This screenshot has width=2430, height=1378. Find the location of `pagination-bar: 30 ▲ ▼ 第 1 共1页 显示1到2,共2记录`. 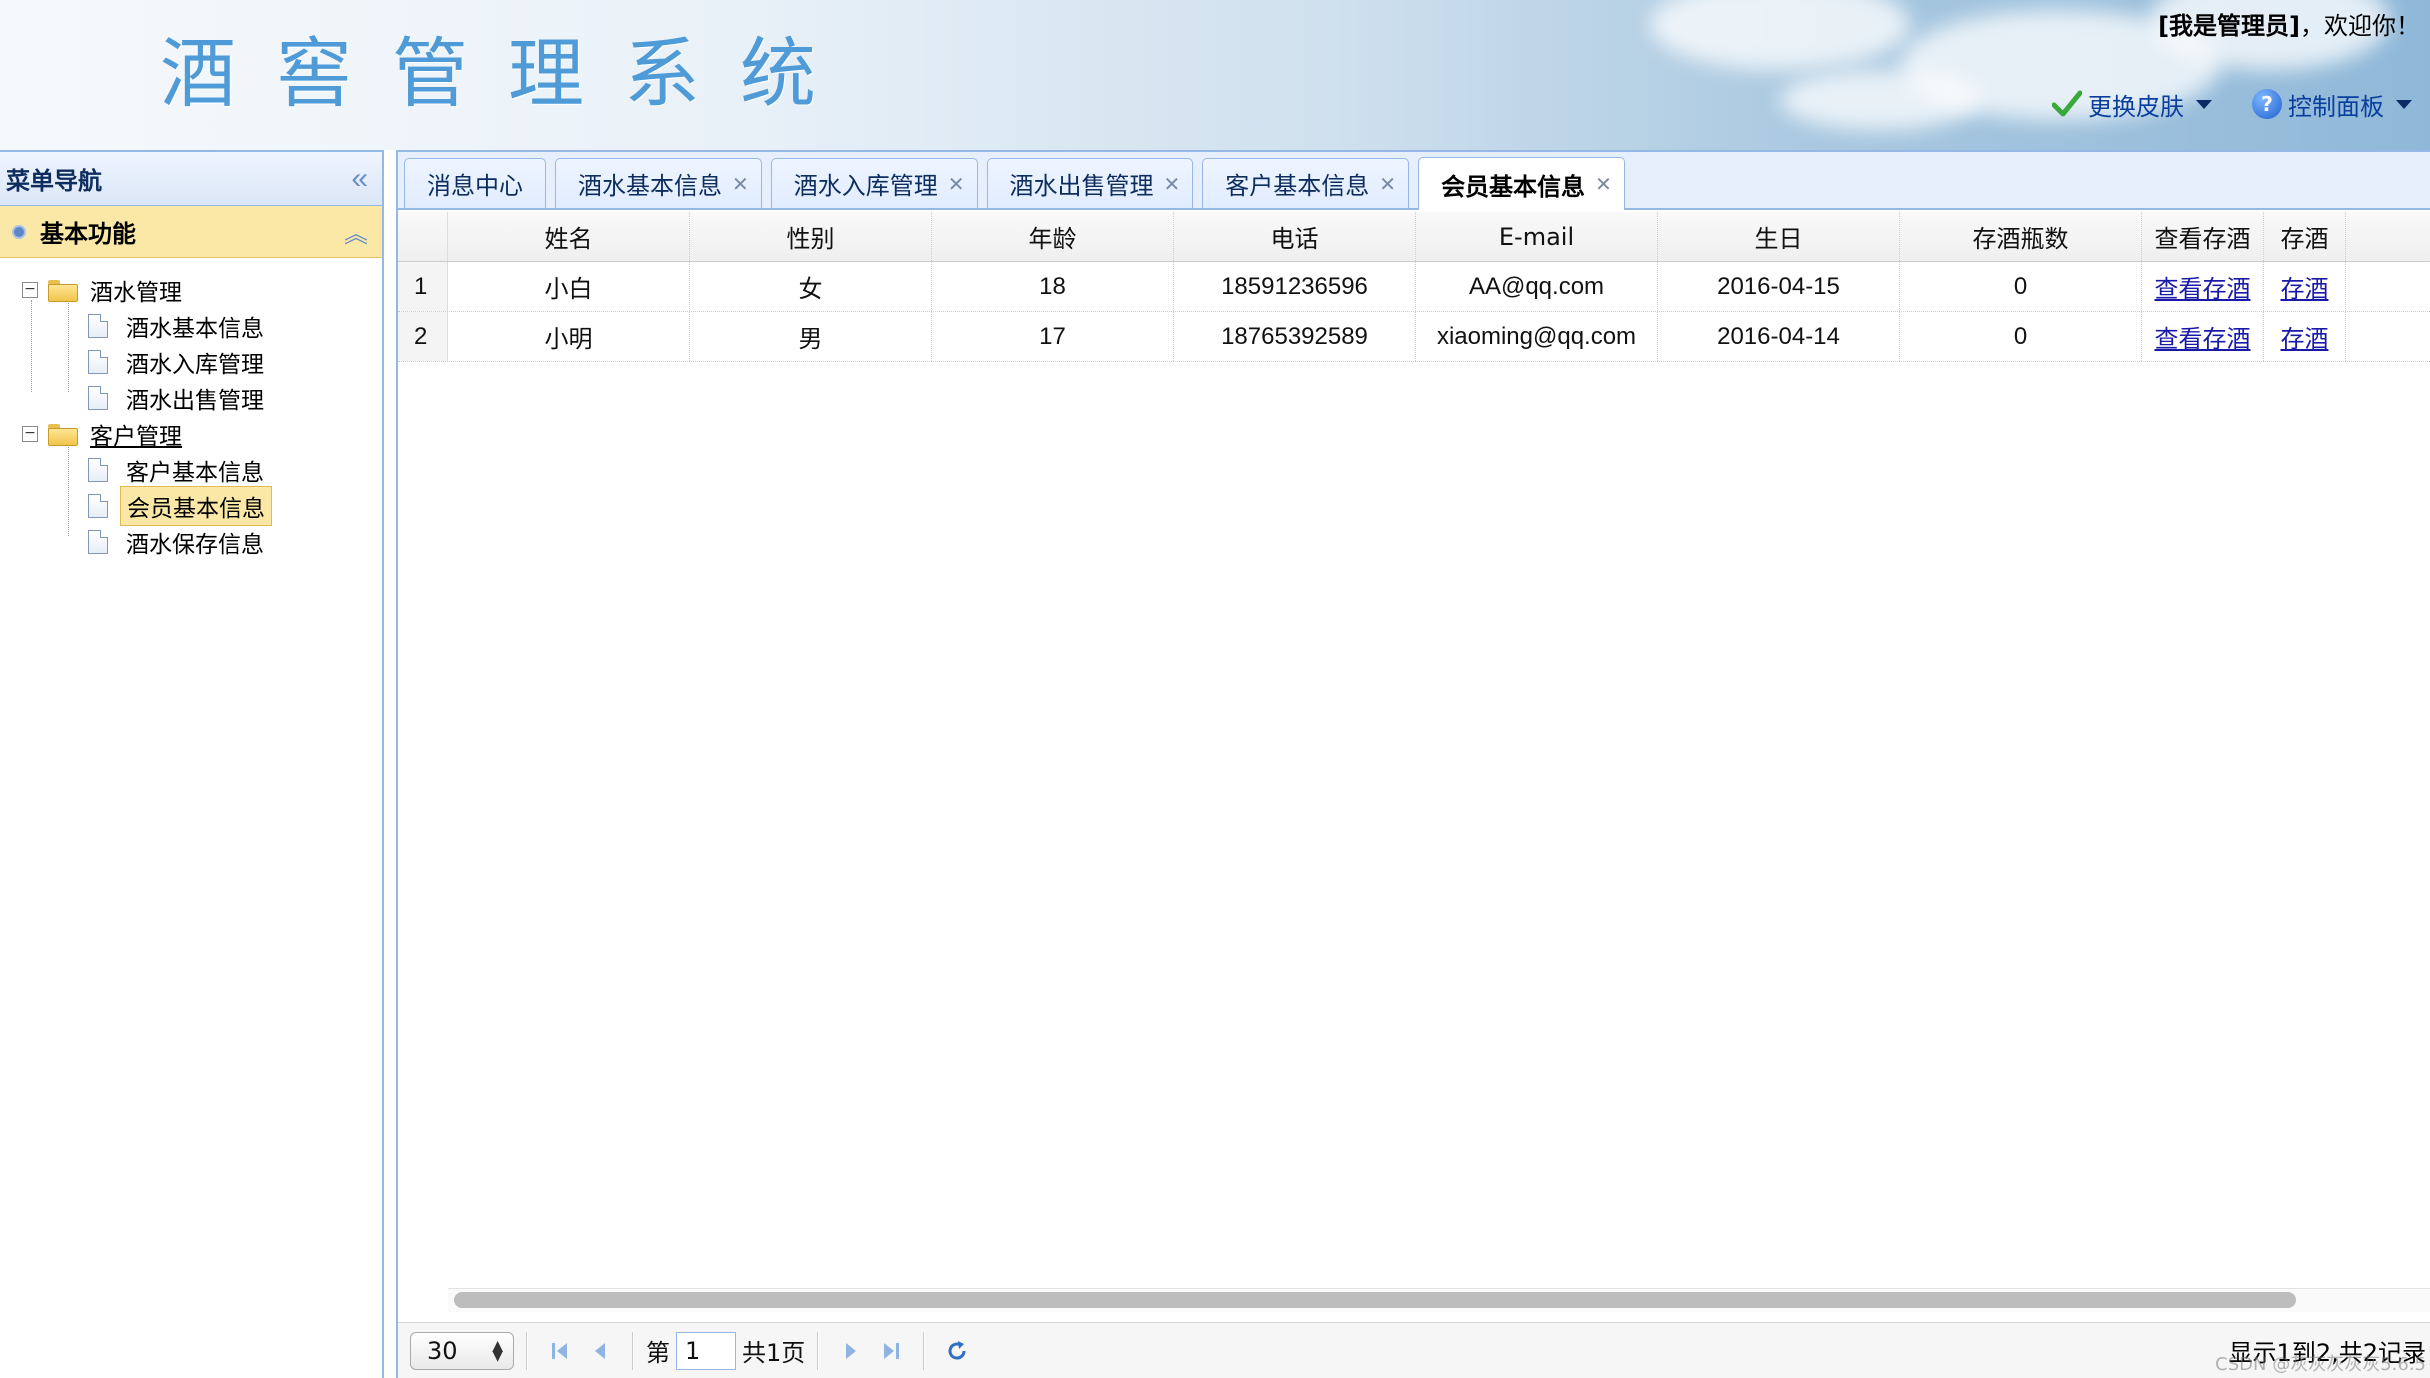

pagination-bar: 30 ▲ ▼ 第 1 共1页 显示1到2,共2记录 is located at coordinates (1414, 1350).